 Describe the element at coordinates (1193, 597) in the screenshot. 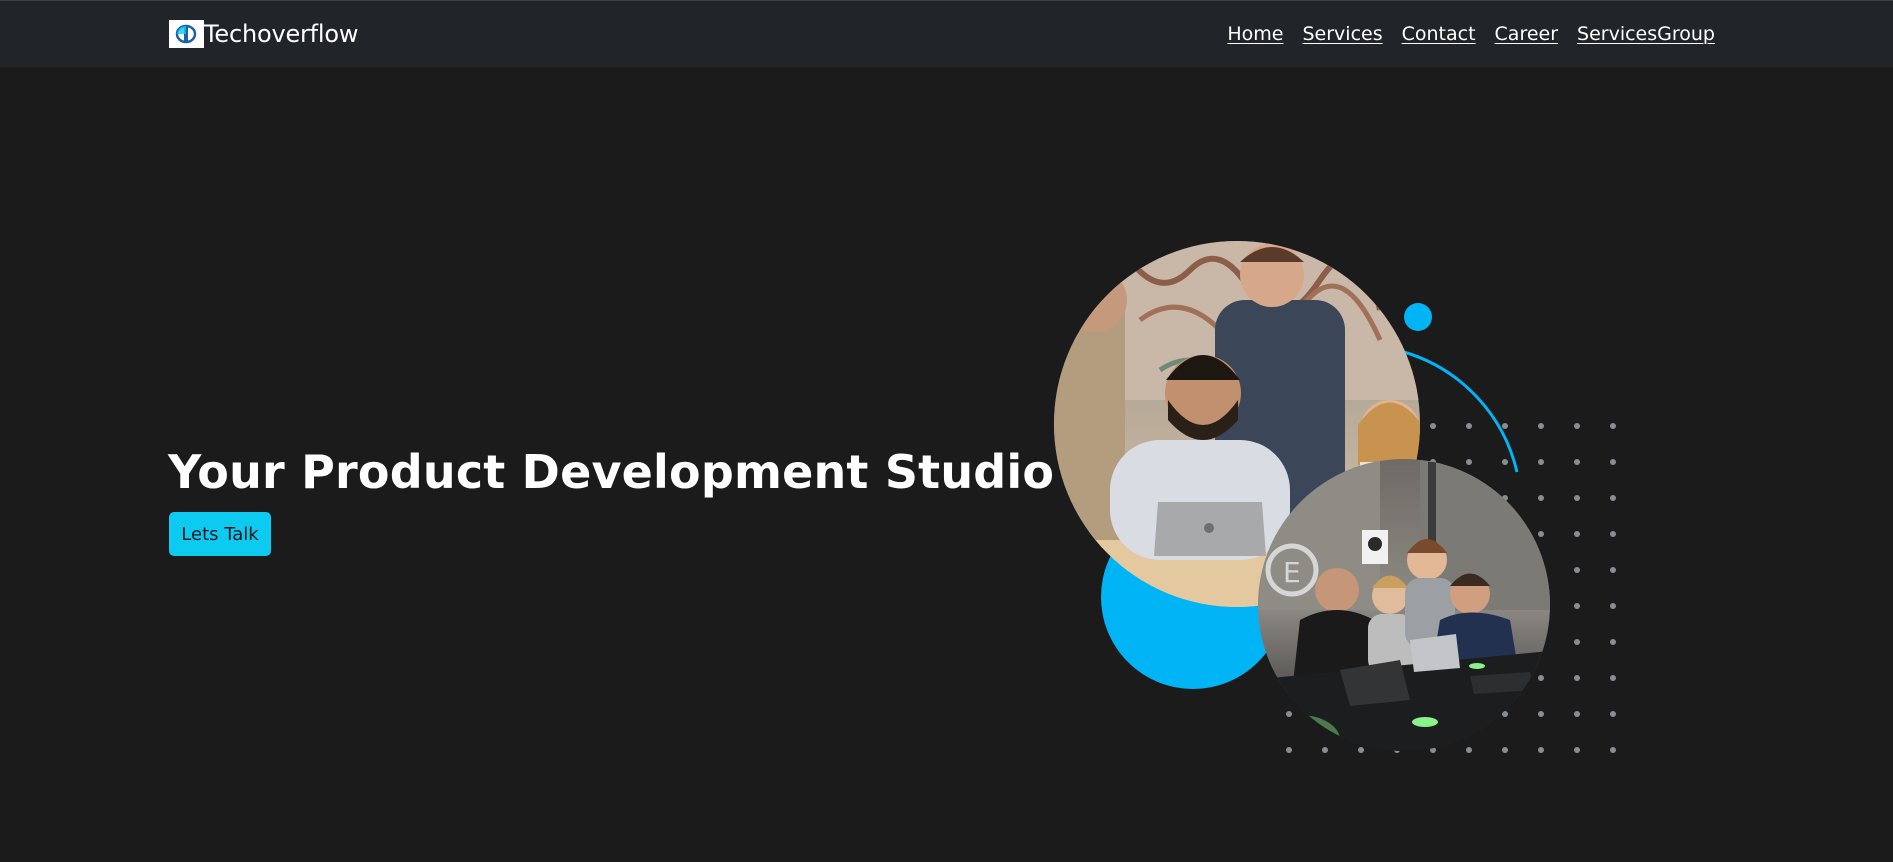

I see `blue-circle-decoration` at that location.